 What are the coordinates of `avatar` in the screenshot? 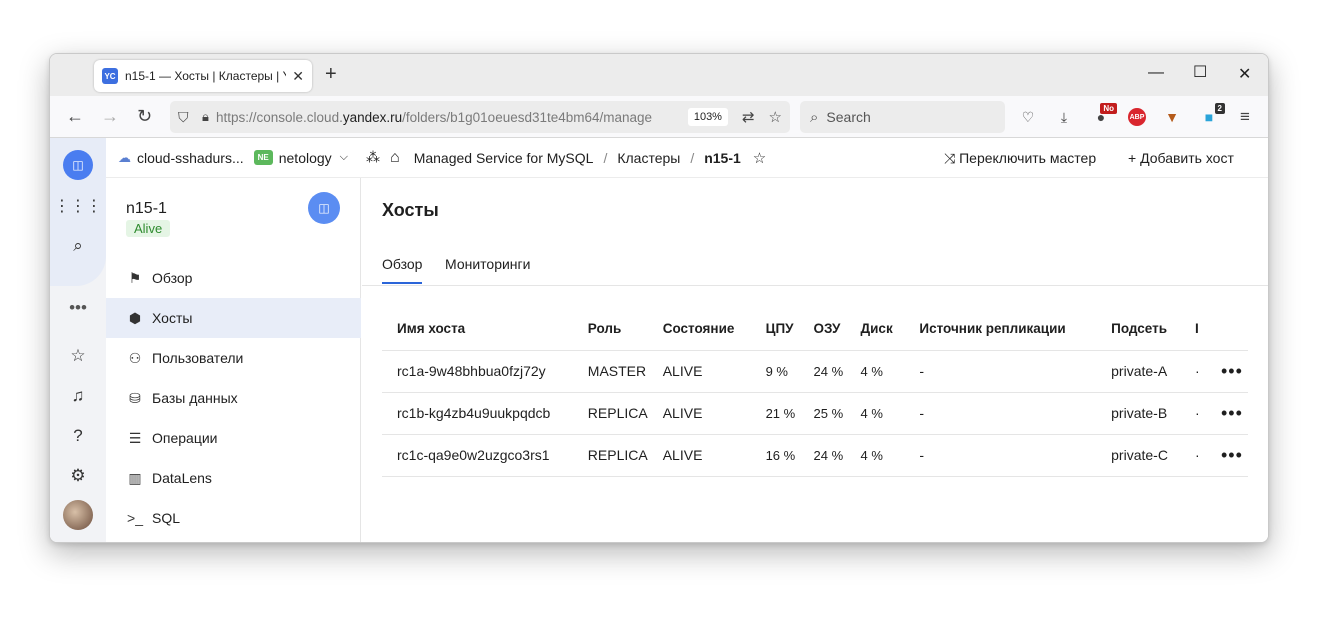 It's located at (78, 515).